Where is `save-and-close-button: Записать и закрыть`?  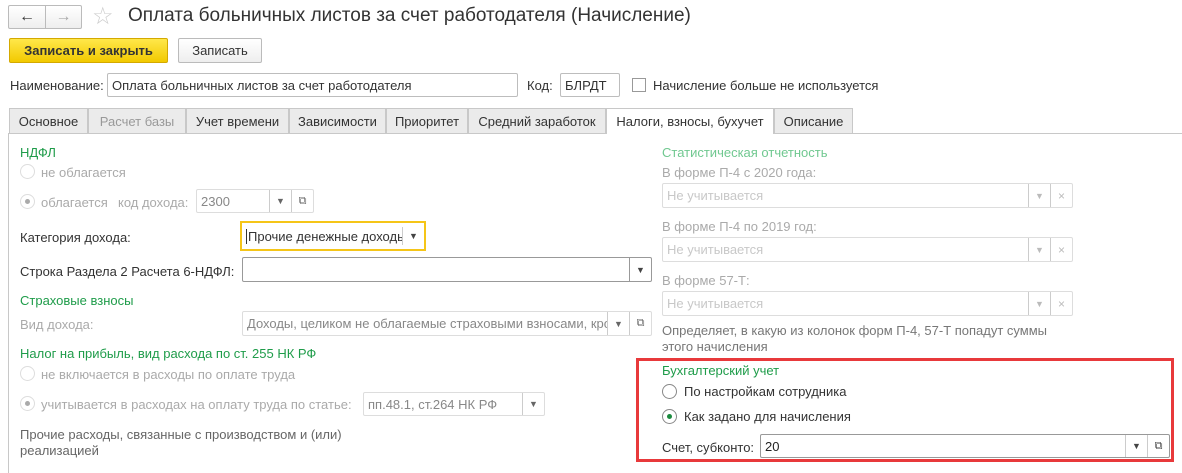
save-and-close-button: Записать и закрыть is located at coordinates (88, 50).